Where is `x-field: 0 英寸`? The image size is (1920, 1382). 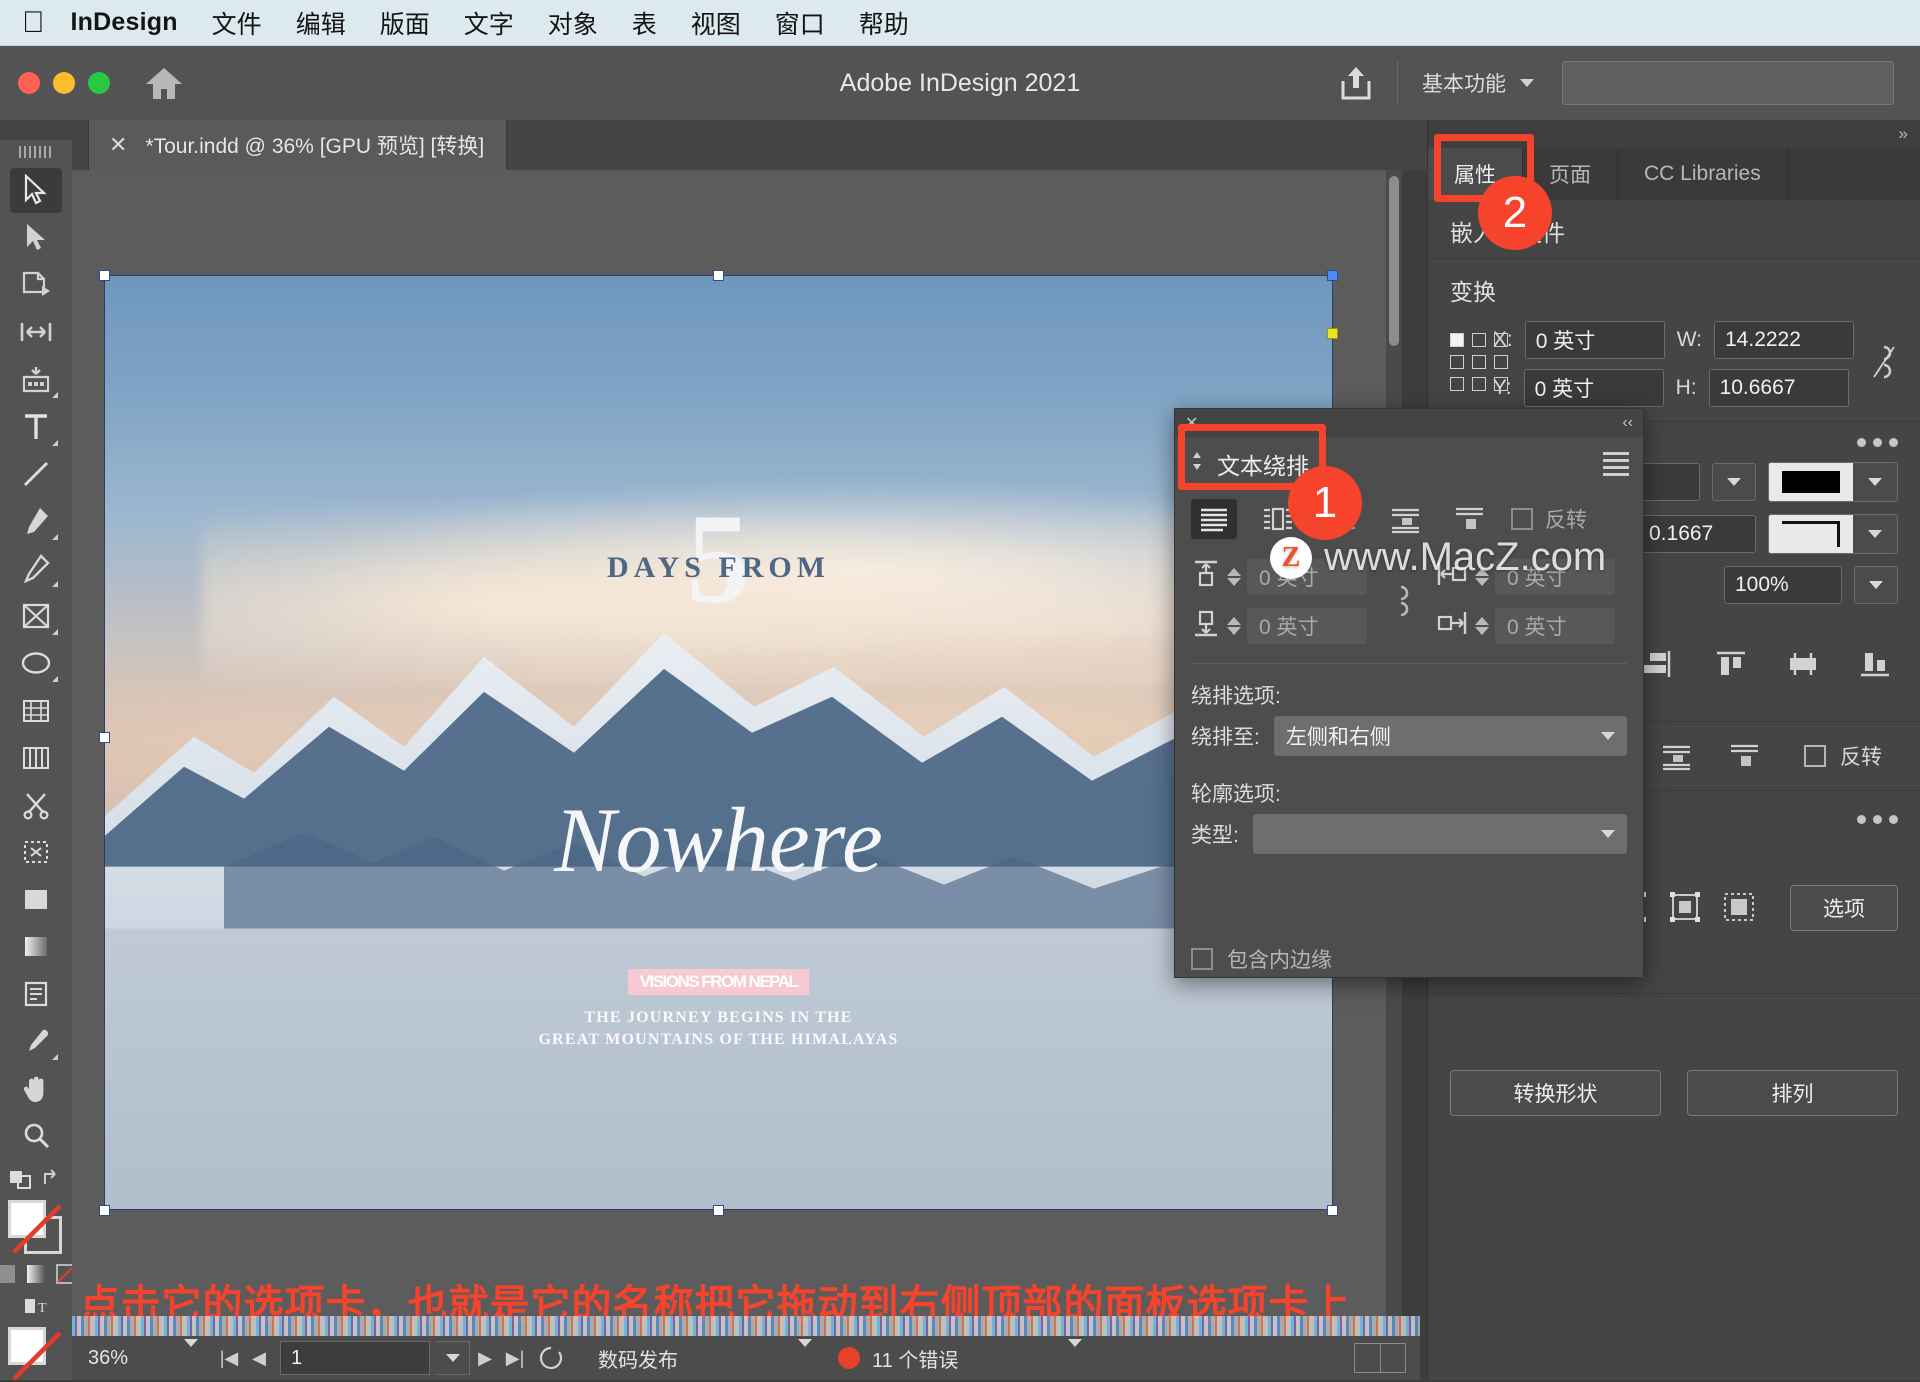
x-field: 0 英寸 is located at coordinates (1595, 340).